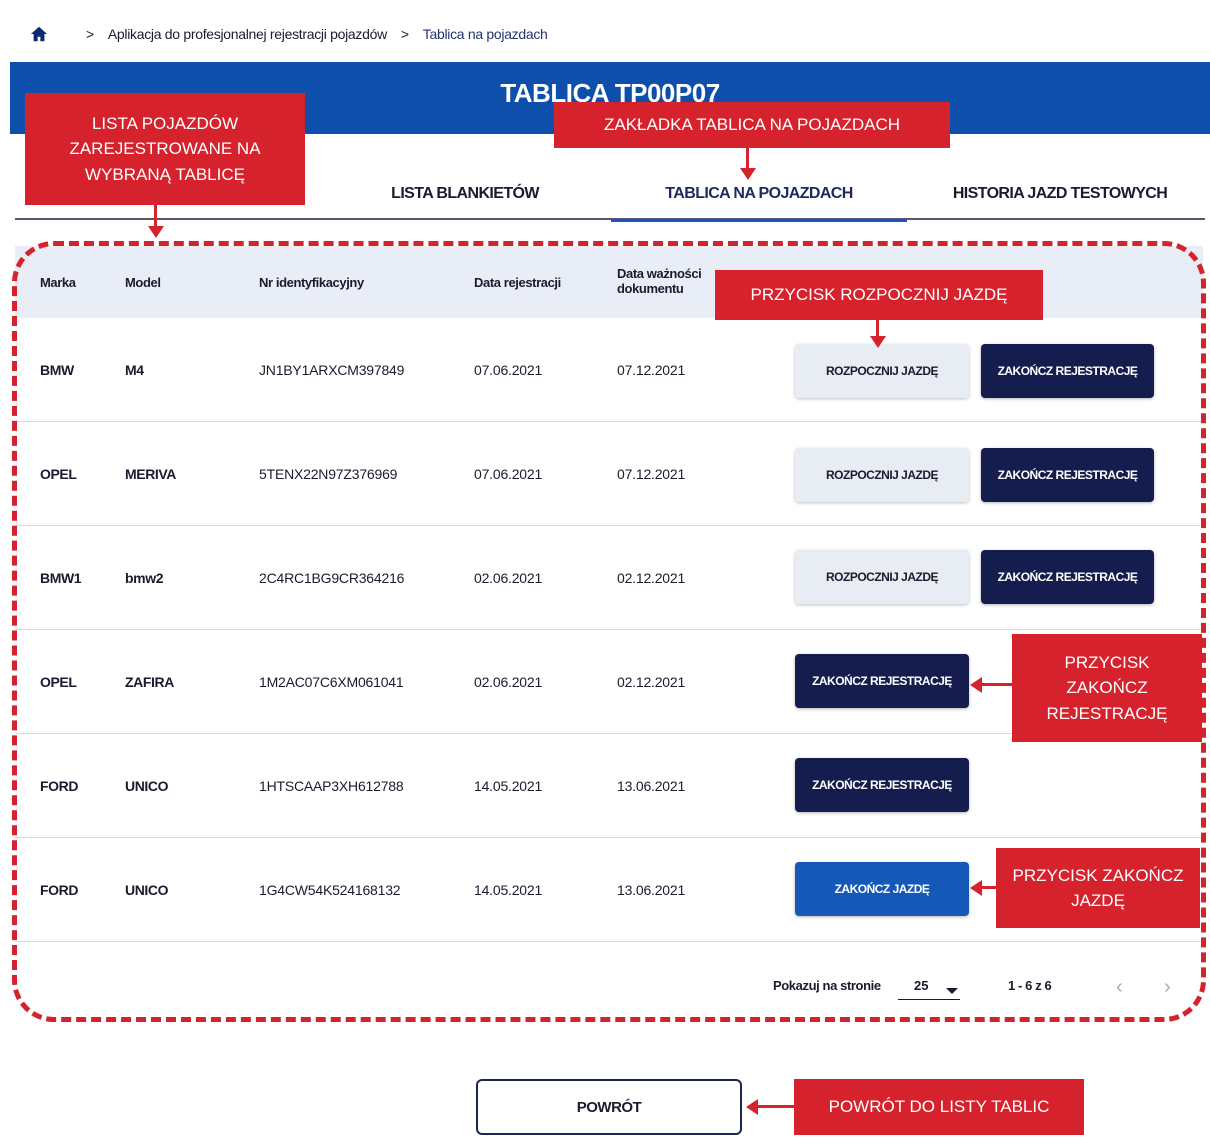  Describe the element at coordinates (149, 681) in the screenshot. I see `cell-model: ZAFIRA` at that location.